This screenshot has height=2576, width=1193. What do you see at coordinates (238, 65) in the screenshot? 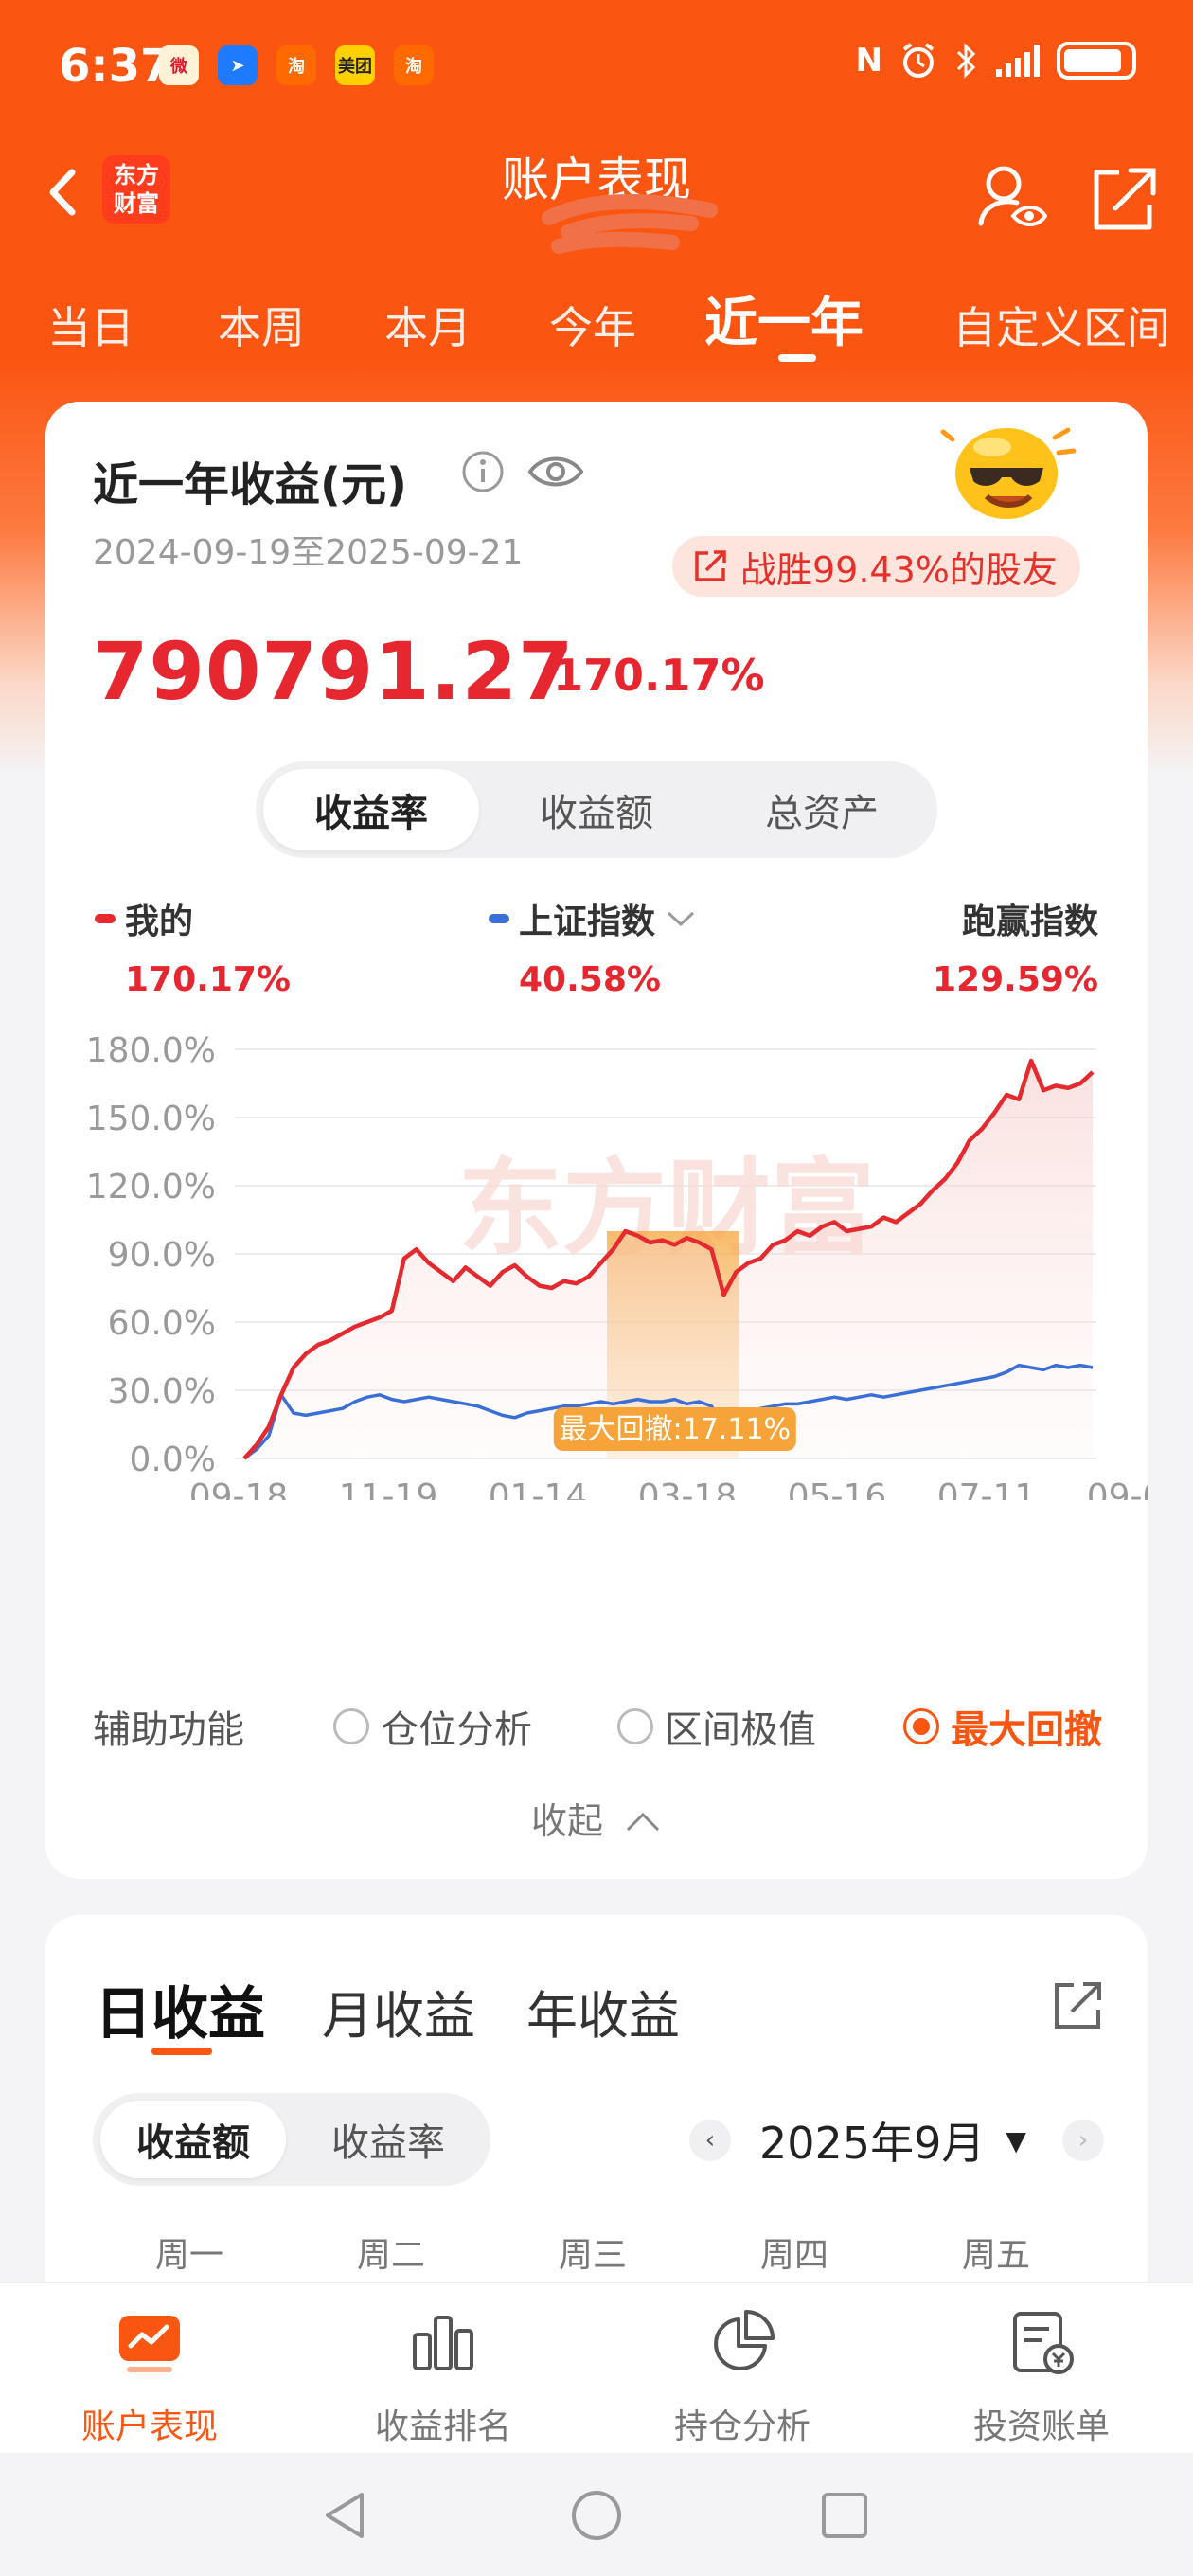
I see `dingtalk-icon: ➤` at bounding box center [238, 65].